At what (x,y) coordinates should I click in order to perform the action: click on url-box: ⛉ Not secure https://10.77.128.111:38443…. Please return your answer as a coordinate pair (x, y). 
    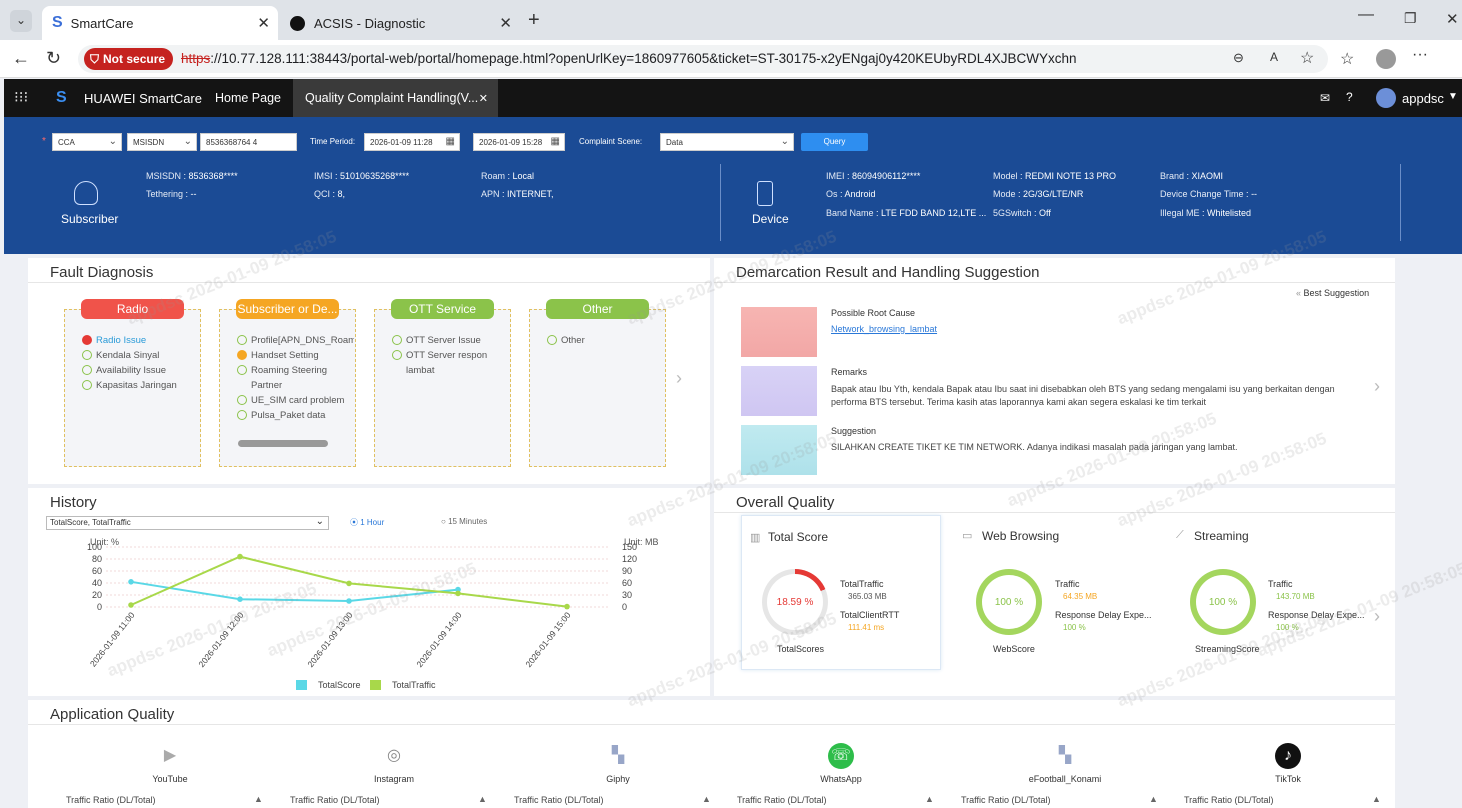
    Looking at the image, I should click on (703, 59).